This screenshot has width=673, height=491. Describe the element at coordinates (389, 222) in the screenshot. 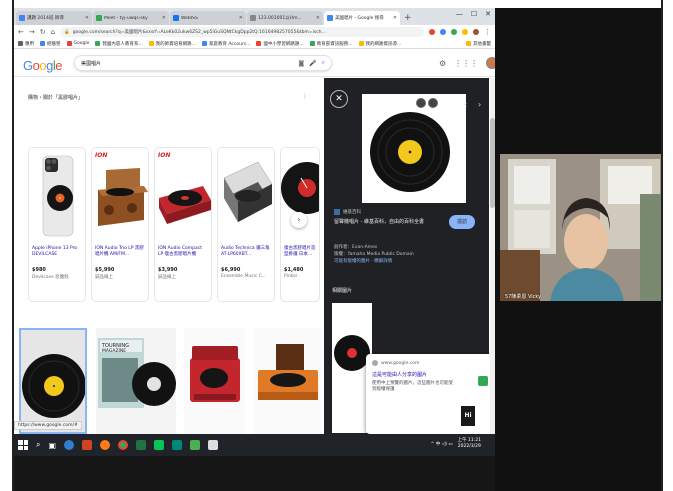

I see `preview-title: 留聲機唱片 - 維基百科，自由的百科全書` at that location.